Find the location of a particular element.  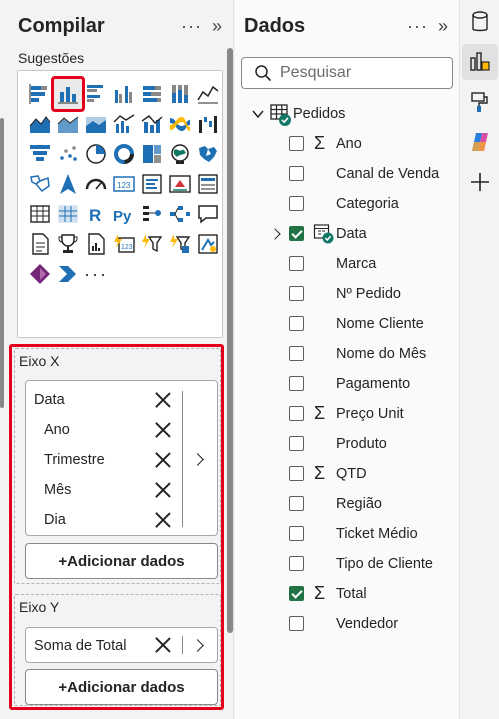

filled-map-icon is located at coordinates (208, 154).